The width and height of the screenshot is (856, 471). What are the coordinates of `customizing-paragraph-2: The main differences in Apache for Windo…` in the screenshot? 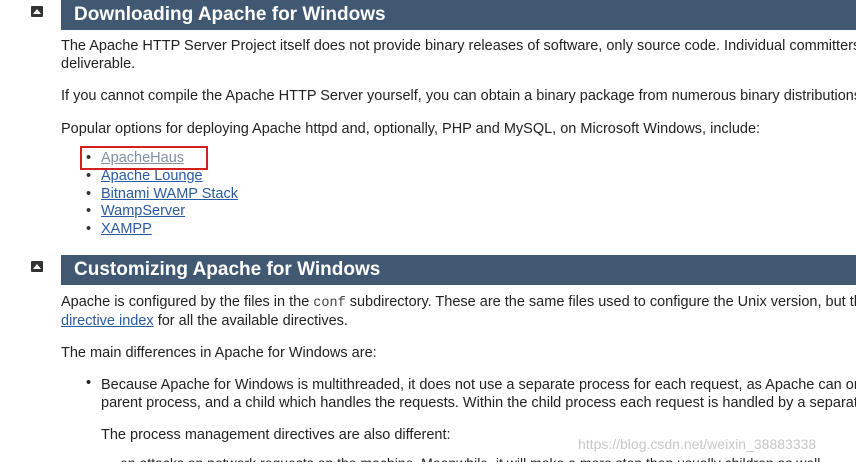 It's located at (219, 353).